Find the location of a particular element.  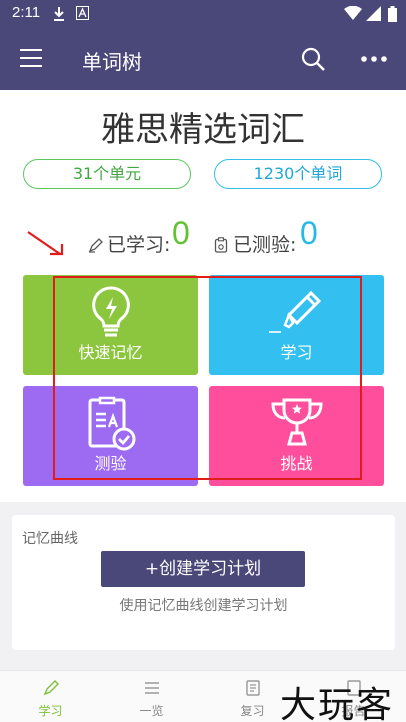

memory-curve-title: 记忆曲线 is located at coordinates (50, 539).